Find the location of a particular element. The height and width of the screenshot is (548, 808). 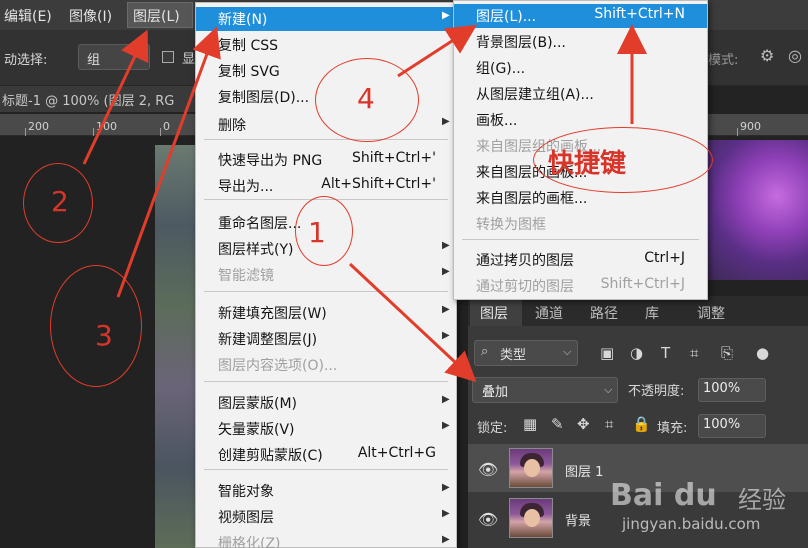

lock-pixels-icon: ✎ is located at coordinates (557, 424).